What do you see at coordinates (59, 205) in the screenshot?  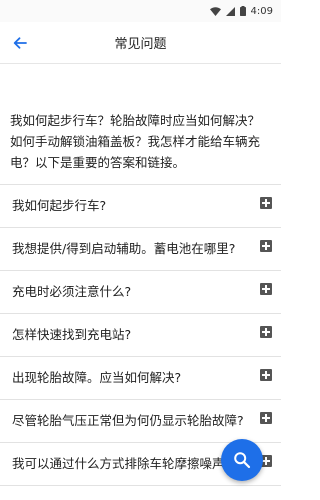 I see `faq-question: 我如何起步行车?` at bounding box center [59, 205].